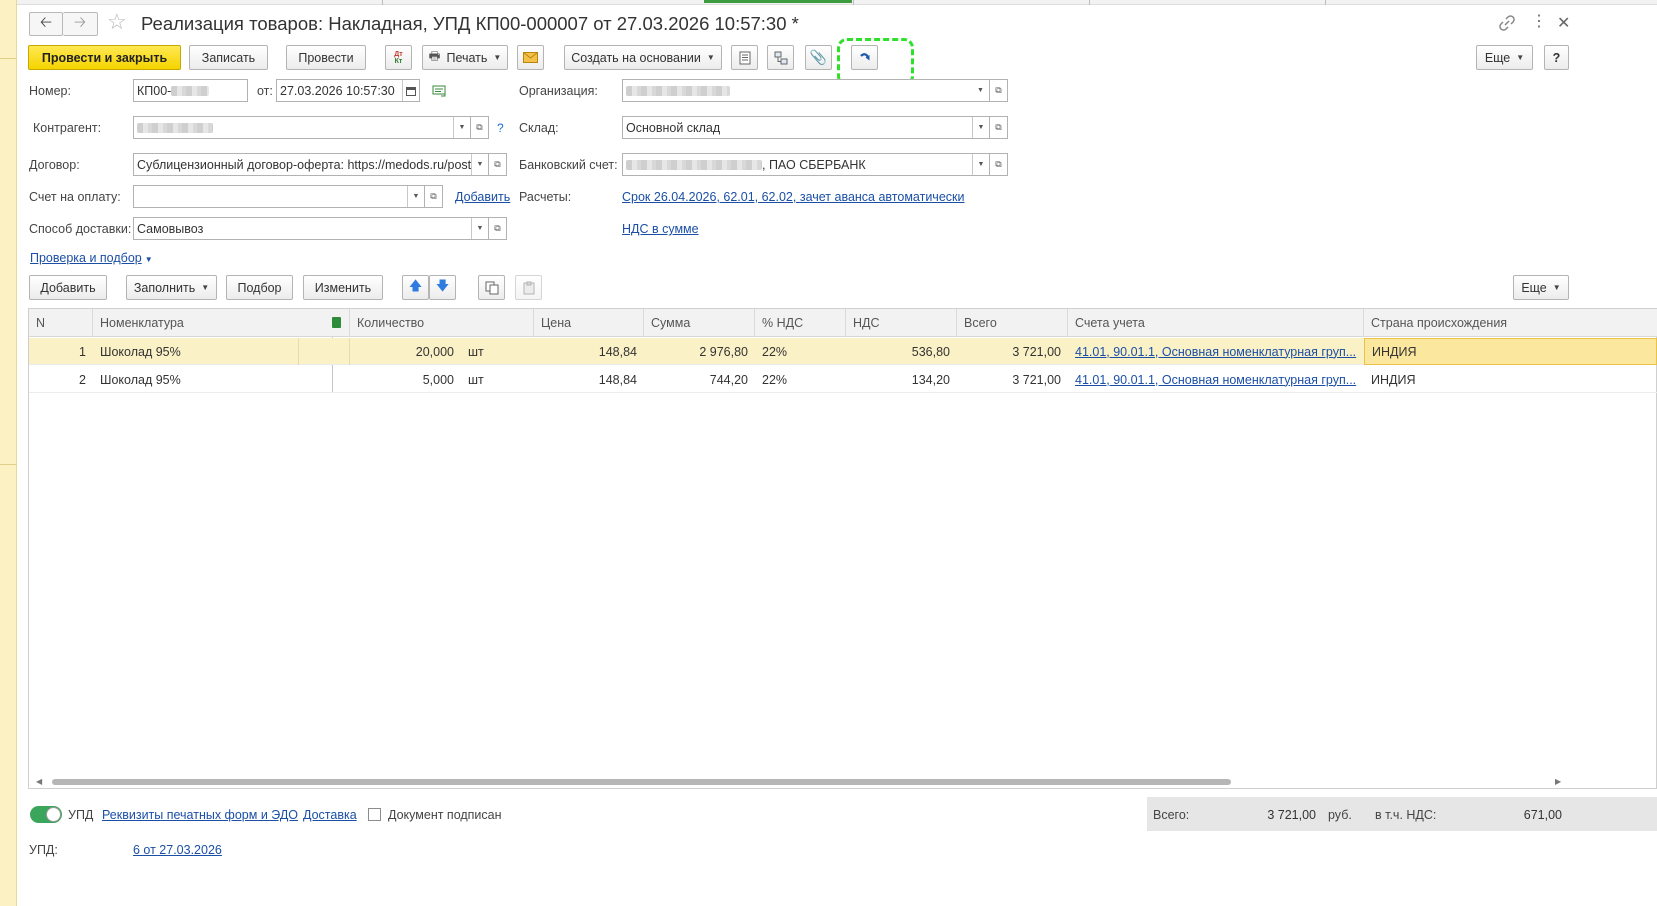 This screenshot has width=1657, height=906. Describe the element at coordinates (117, 22) in the screenshot. I see `favorite-star-icon: ☆` at that location.